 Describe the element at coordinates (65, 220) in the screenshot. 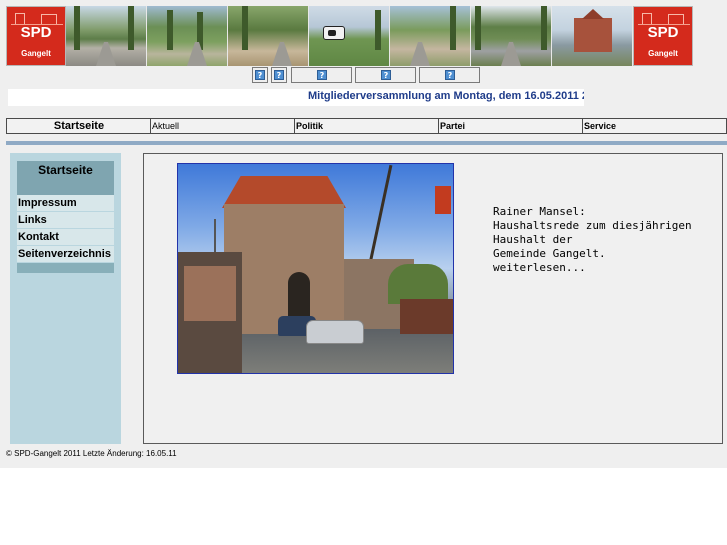

I see `sidebar-item-links: Links` at that location.